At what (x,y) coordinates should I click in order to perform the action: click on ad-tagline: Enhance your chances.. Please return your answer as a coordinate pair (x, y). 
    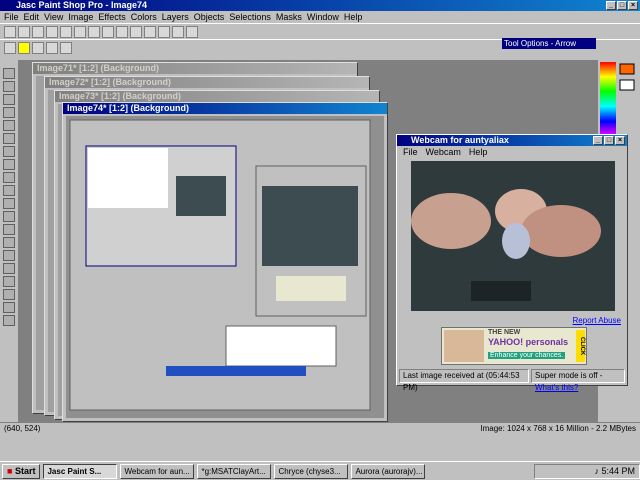
    Looking at the image, I should click on (527, 355).